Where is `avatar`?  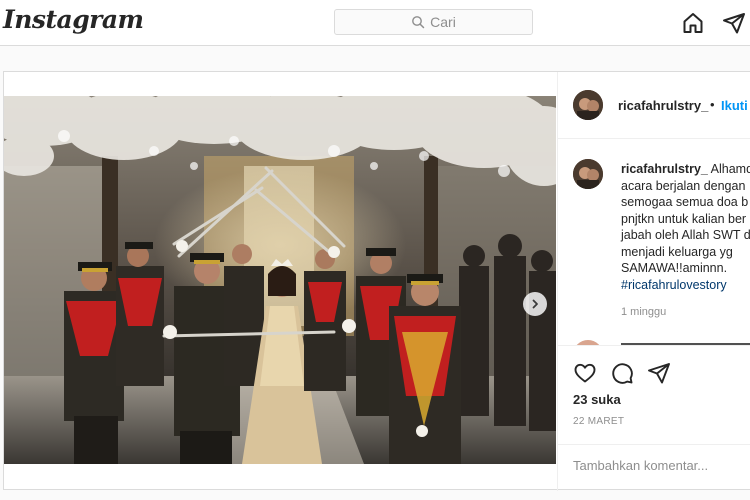 avatar is located at coordinates (588, 105).